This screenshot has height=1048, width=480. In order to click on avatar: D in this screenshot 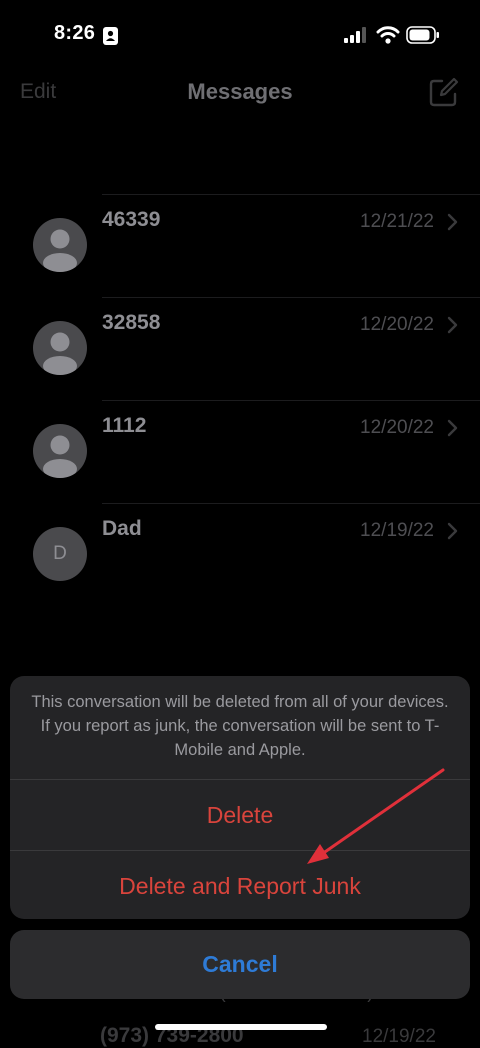, I will do `click(60, 554)`.